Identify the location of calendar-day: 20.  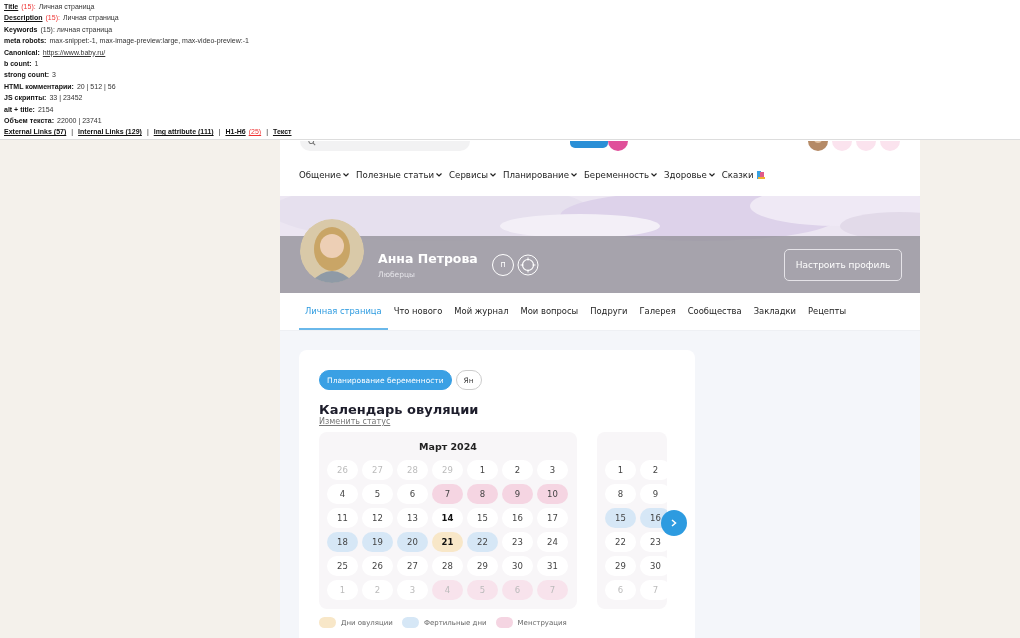
(412, 542).